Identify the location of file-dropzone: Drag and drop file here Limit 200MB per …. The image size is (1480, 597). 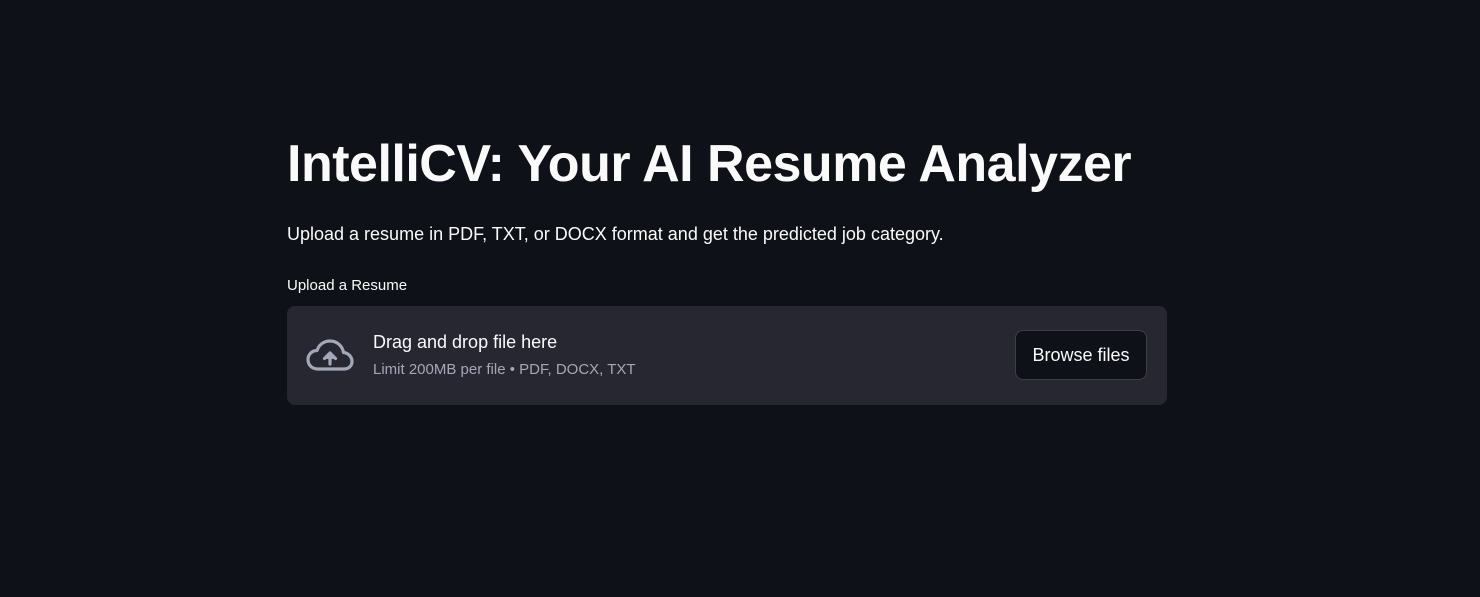
(727, 355).